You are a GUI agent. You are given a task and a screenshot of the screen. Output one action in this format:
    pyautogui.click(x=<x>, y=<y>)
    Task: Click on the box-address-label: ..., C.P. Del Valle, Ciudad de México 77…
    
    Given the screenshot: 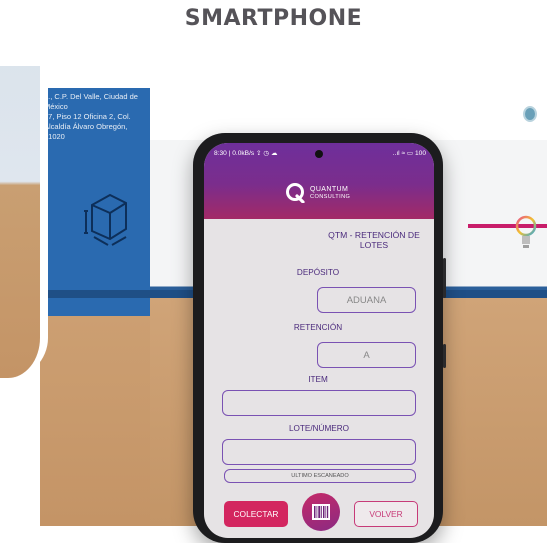 What is the action you would take?
    pyautogui.click(x=91, y=116)
    